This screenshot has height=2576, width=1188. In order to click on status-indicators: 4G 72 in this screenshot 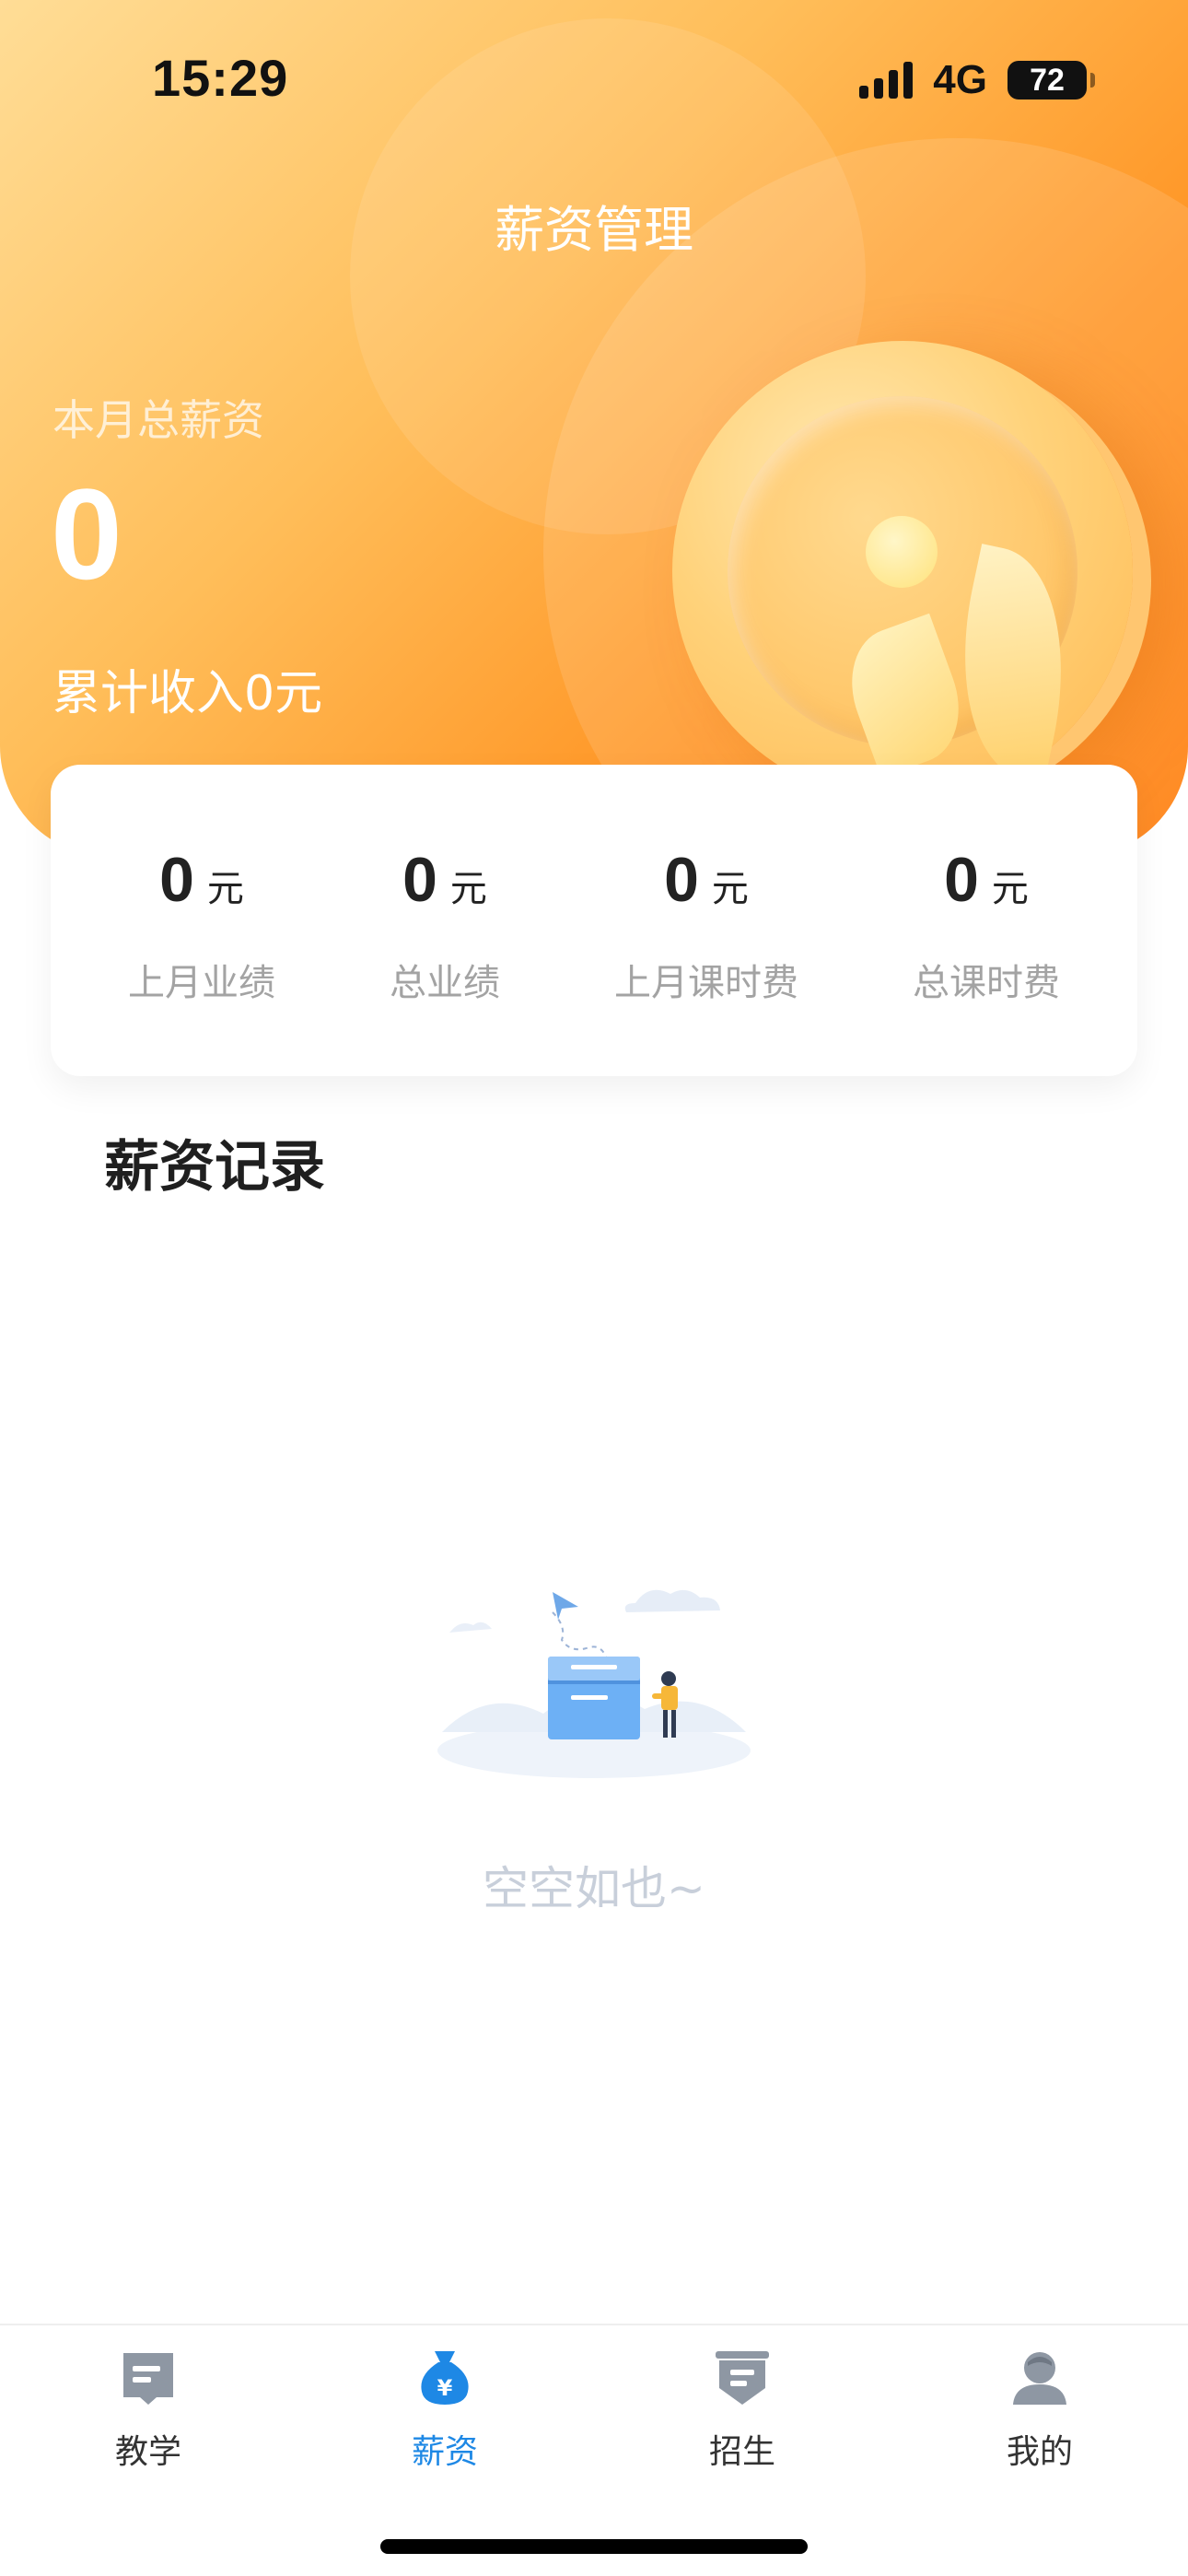, I will do `click(977, 80)`.